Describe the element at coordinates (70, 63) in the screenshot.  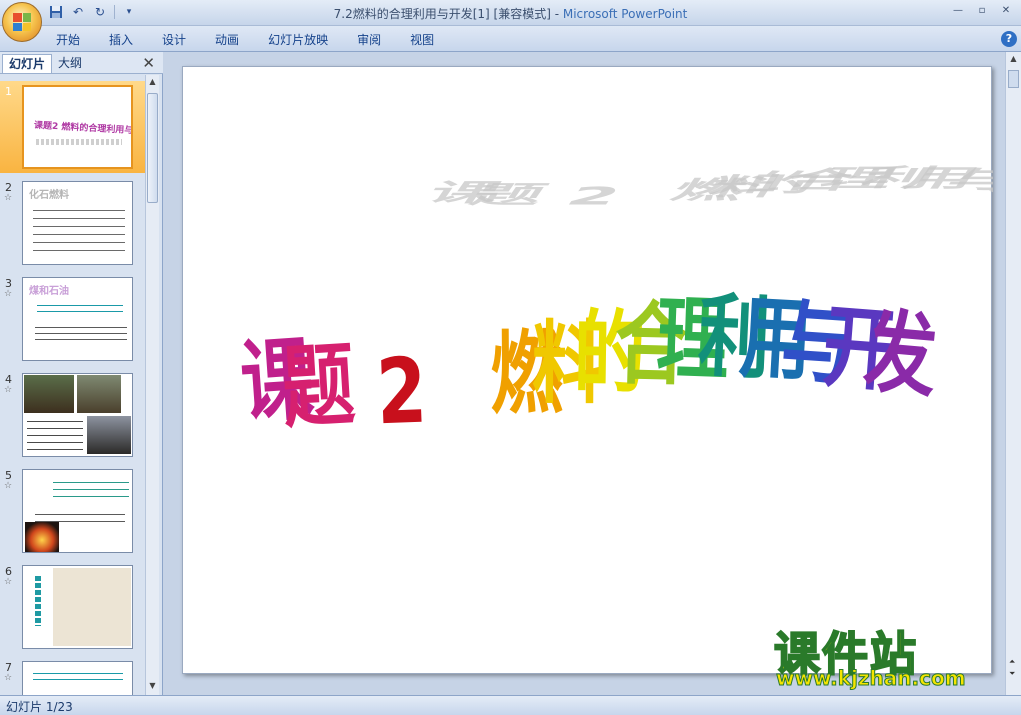
I see `tab-outline: 大纲` at that location.